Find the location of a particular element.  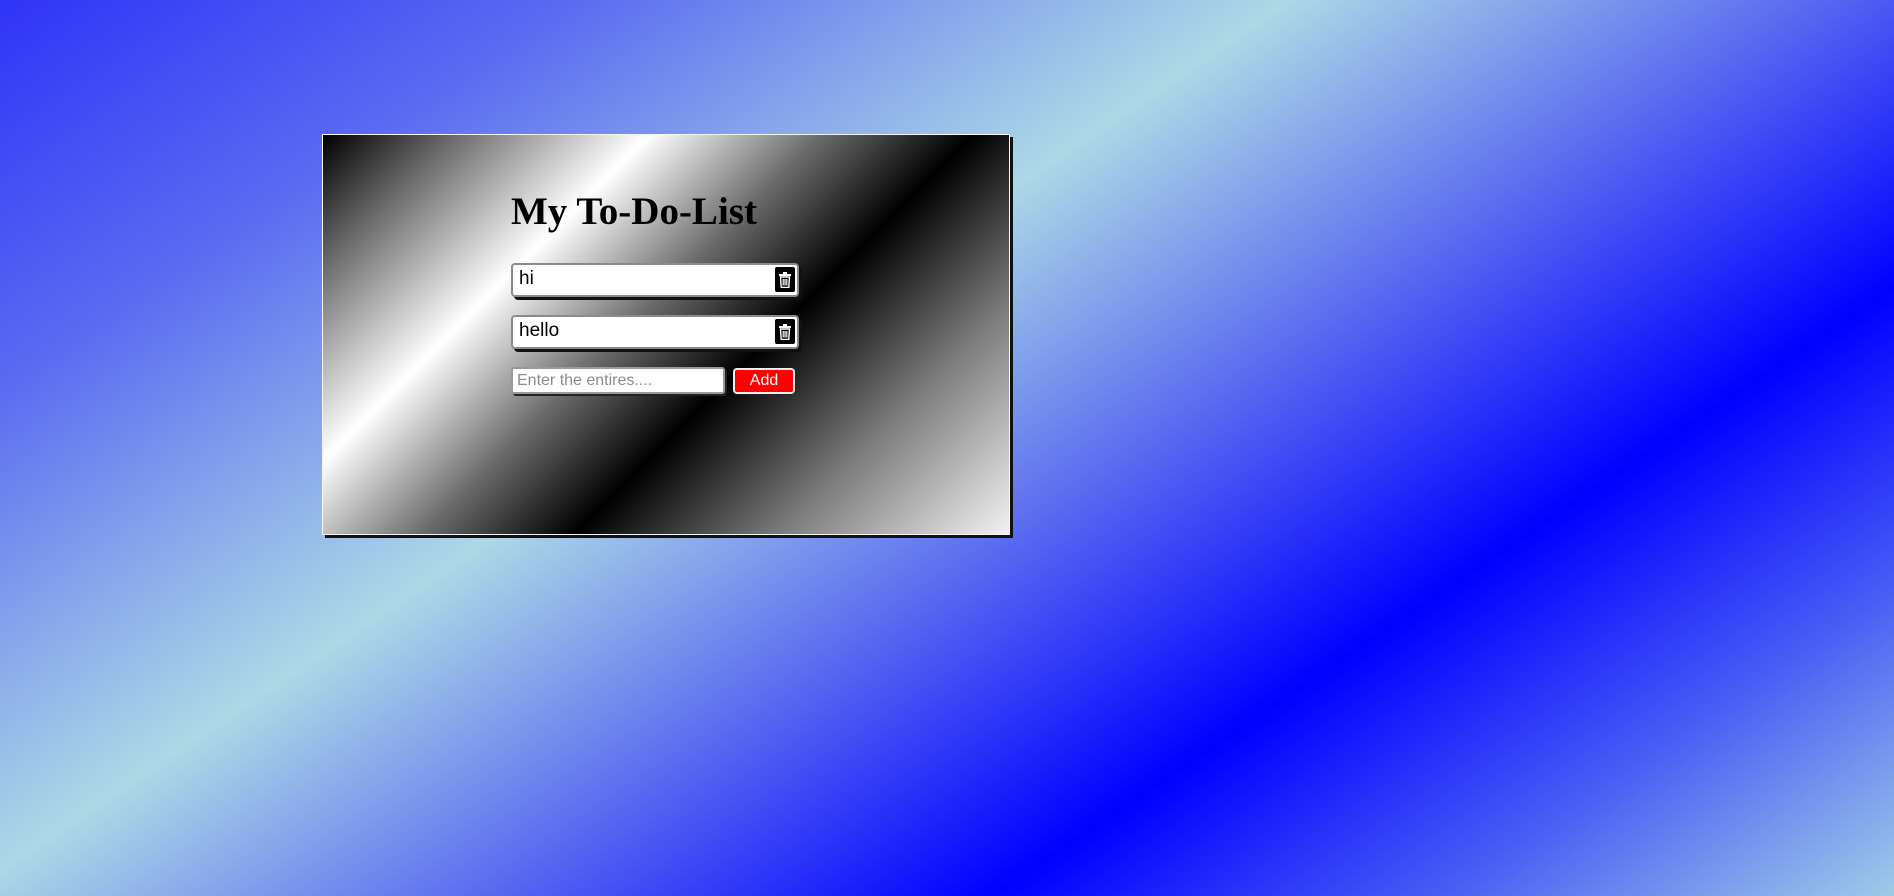

todo-text: hello is located at coordinates (539, 330).